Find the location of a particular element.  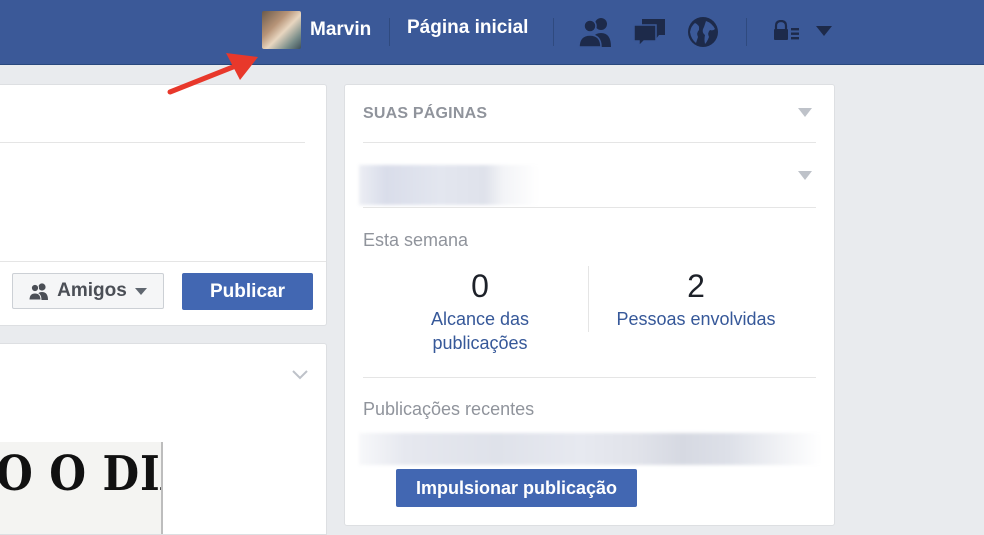

profile-link: Marvin is located at coordinates (316, 30).